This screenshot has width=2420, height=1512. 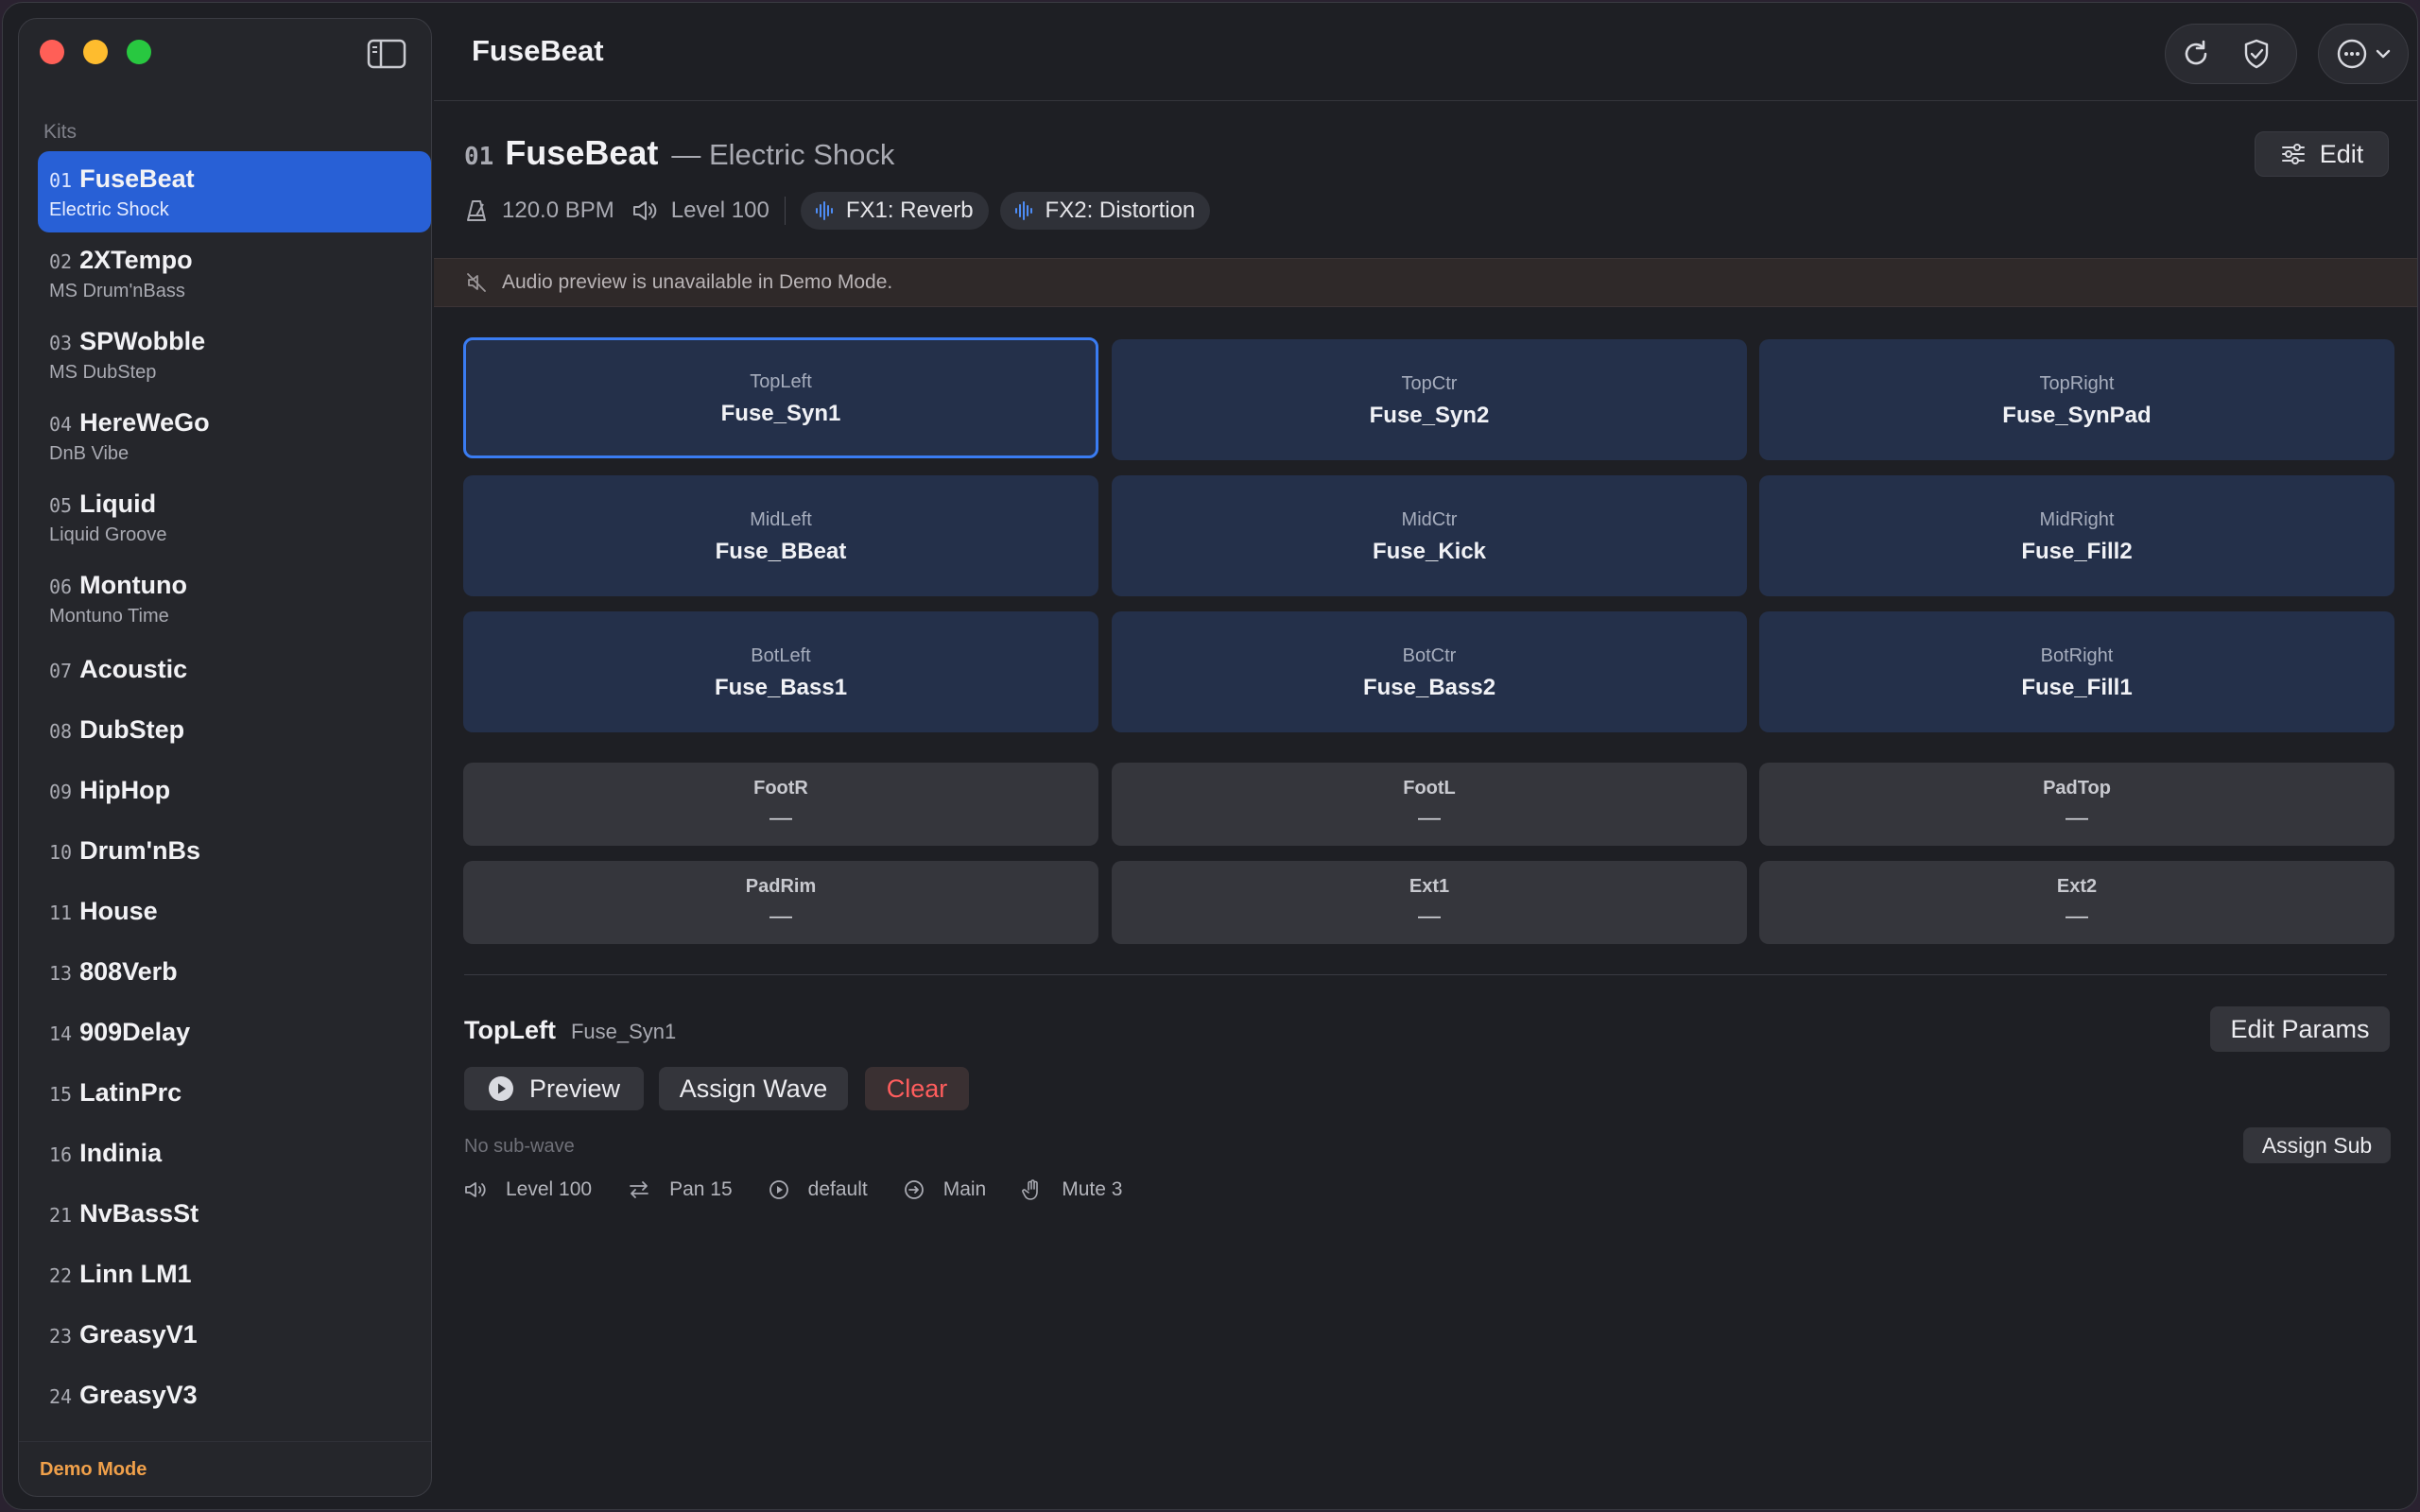 I want to click on fx1-chip: FX1: Reverb, so click(x=895, y=211).